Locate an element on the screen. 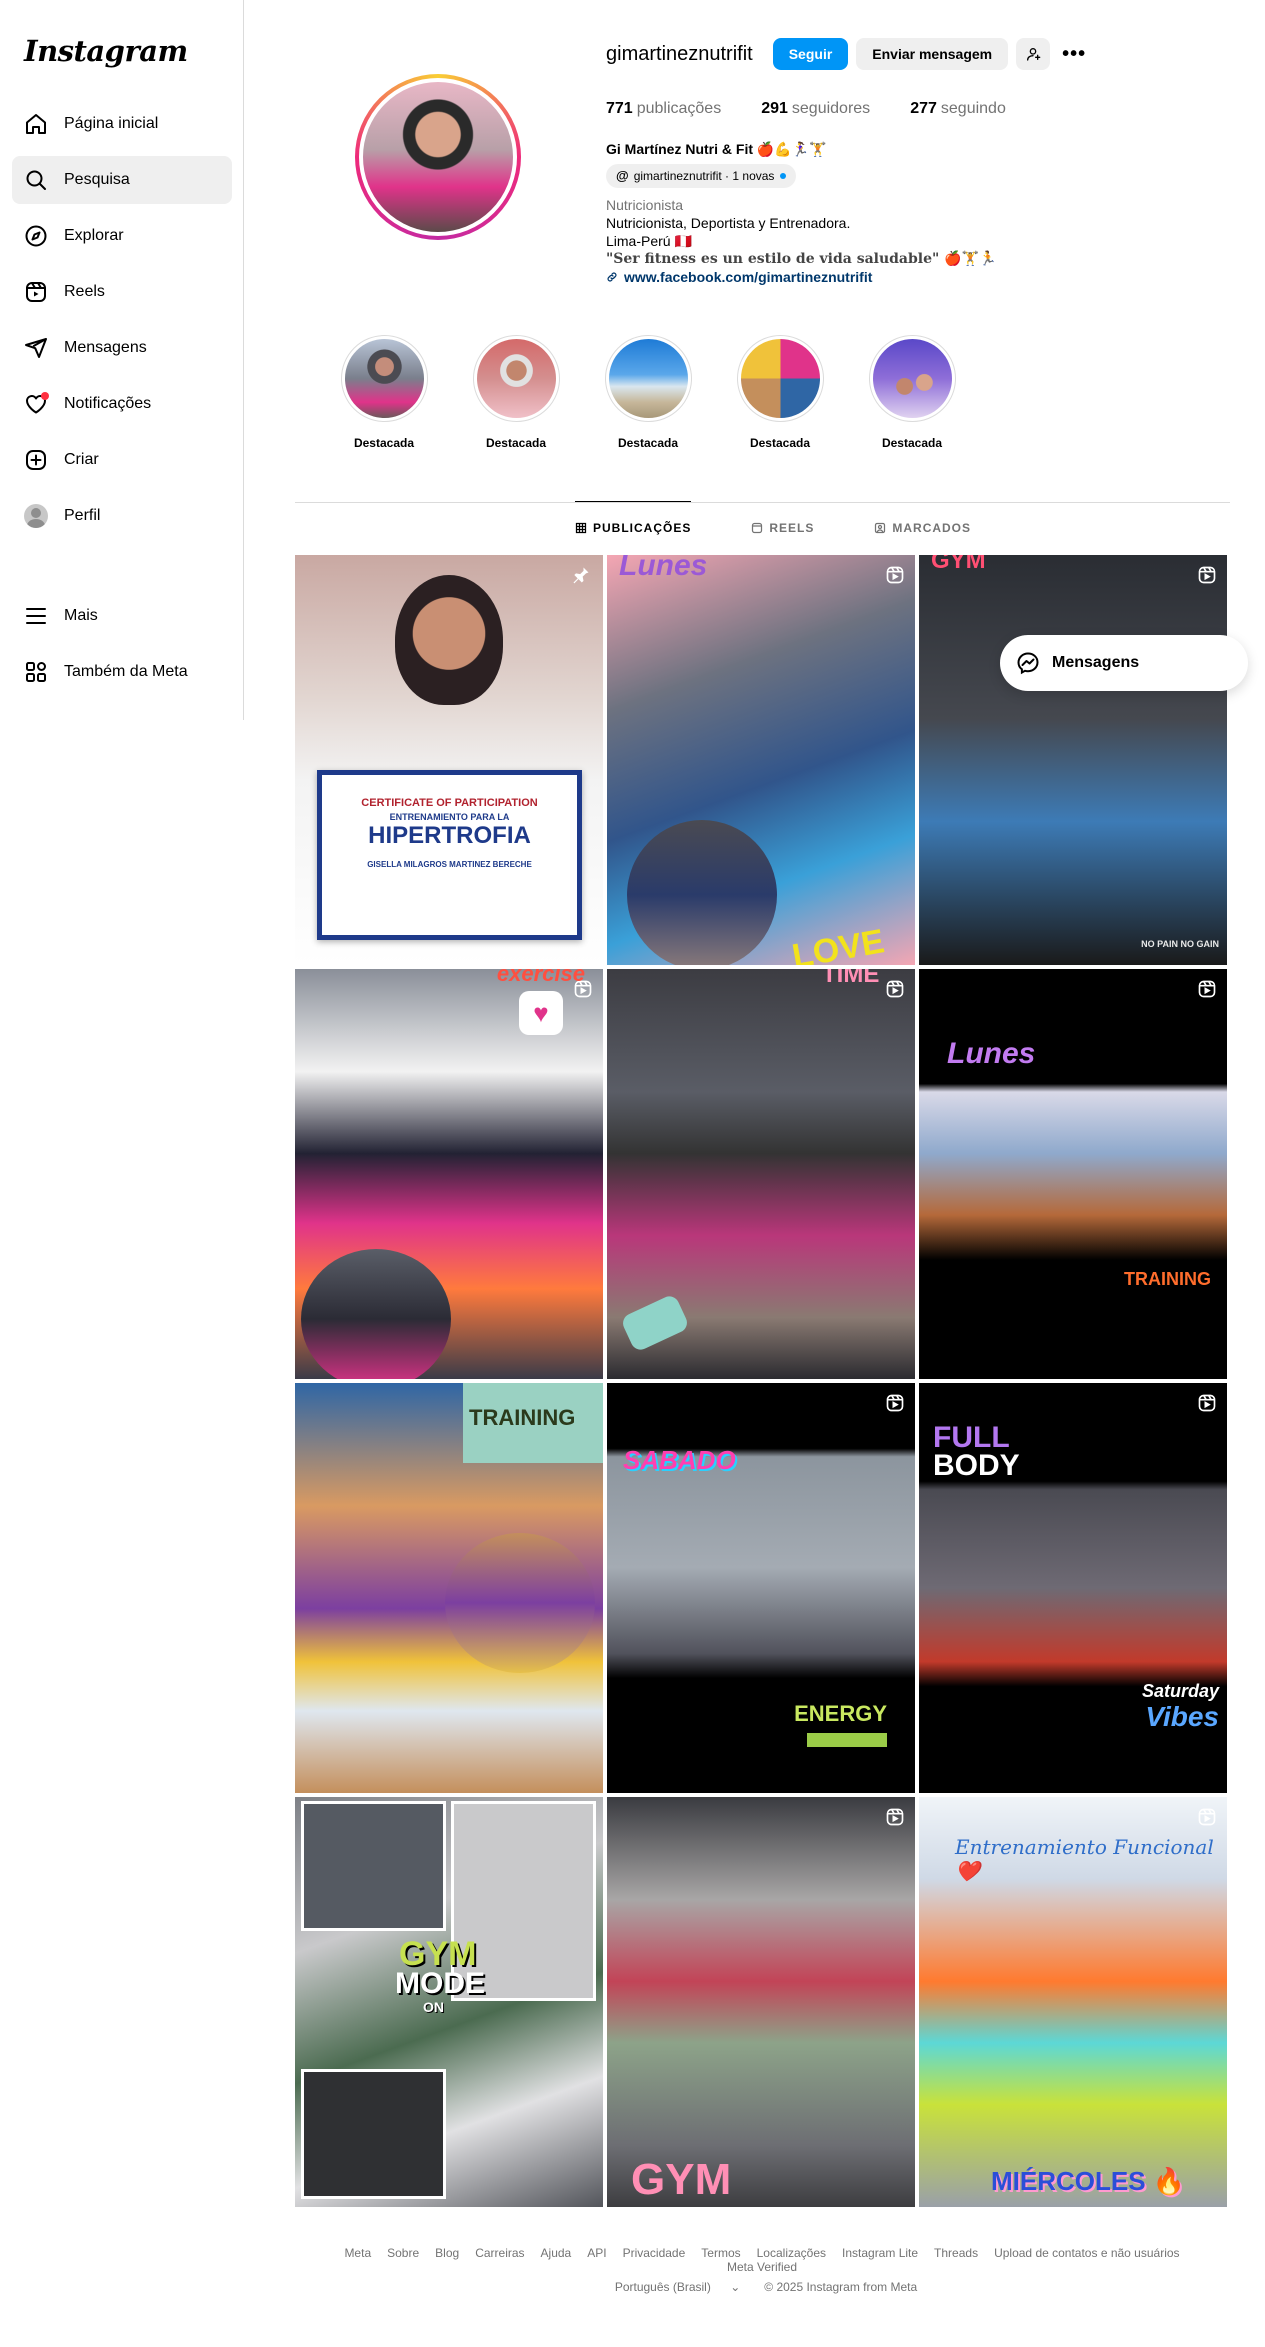 Image resolution: width=1265 pixels, height=2347 pixels. highlight-cover is located at coordinates (516, 378).